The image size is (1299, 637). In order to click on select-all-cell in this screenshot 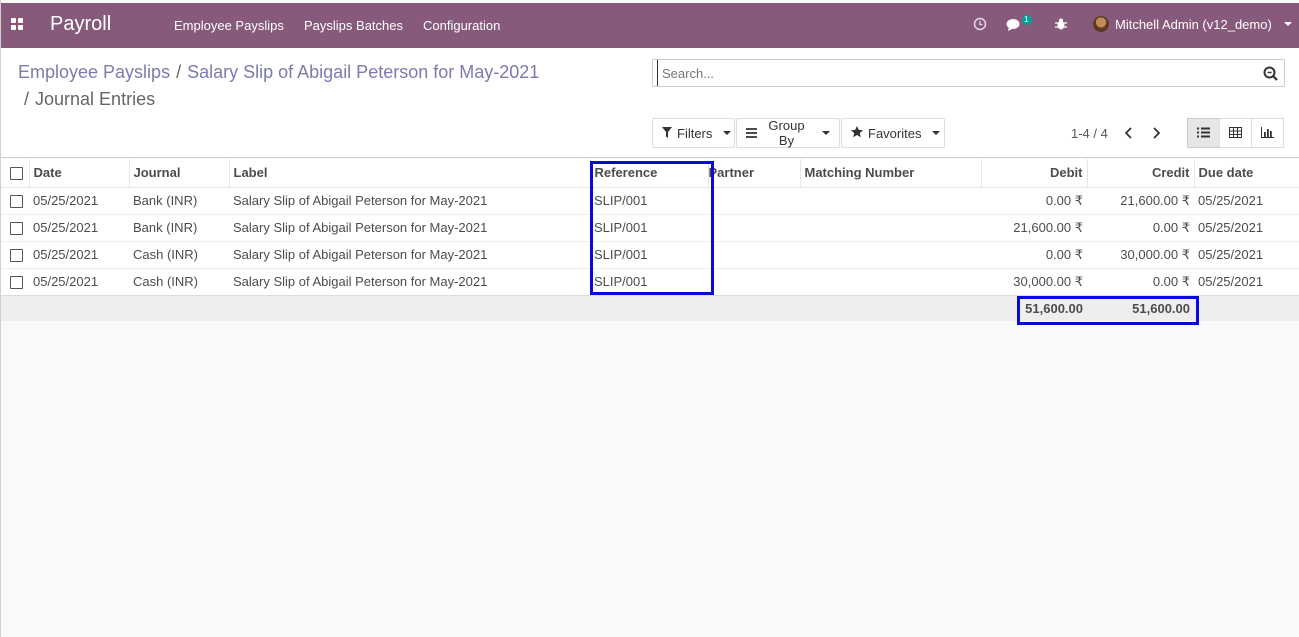, I will do `click(15, 173)`.